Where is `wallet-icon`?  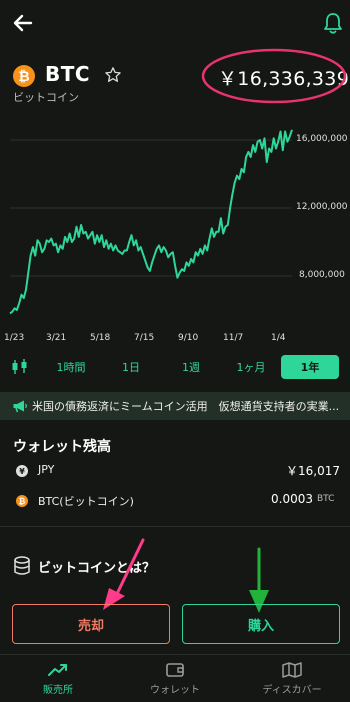 wallet-icon is located at coordinates (175, 670).